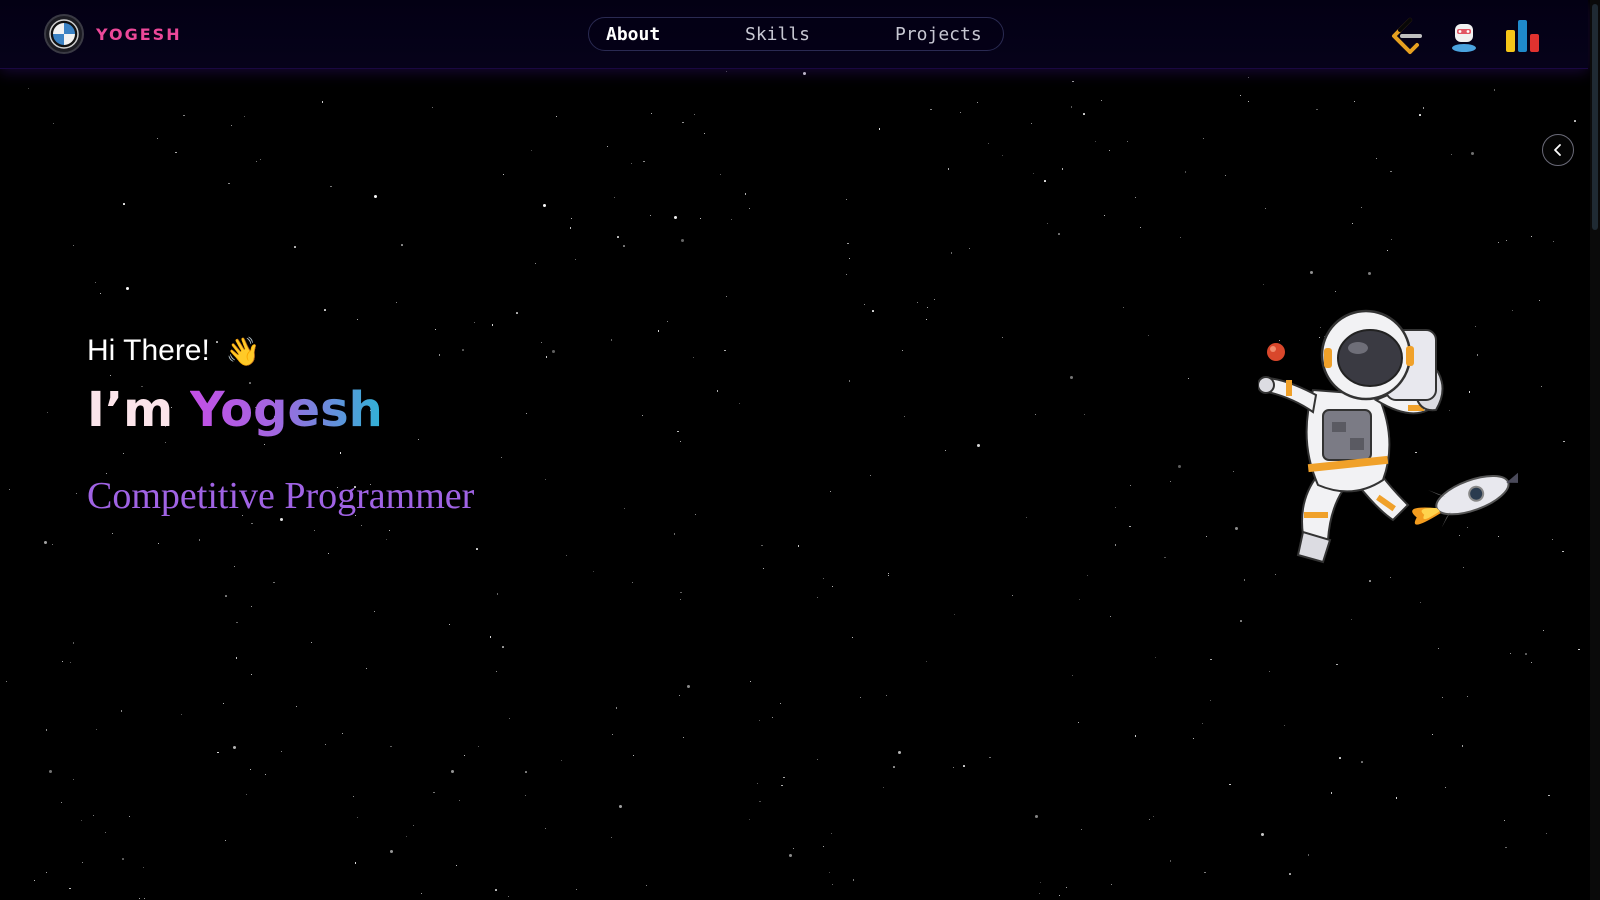 This screenshot has width=1600, height=900. What do you see at coordinates (1522, 36) in the screenshot?
I see `codeforces-icon` at bounding box center [1522, 36].